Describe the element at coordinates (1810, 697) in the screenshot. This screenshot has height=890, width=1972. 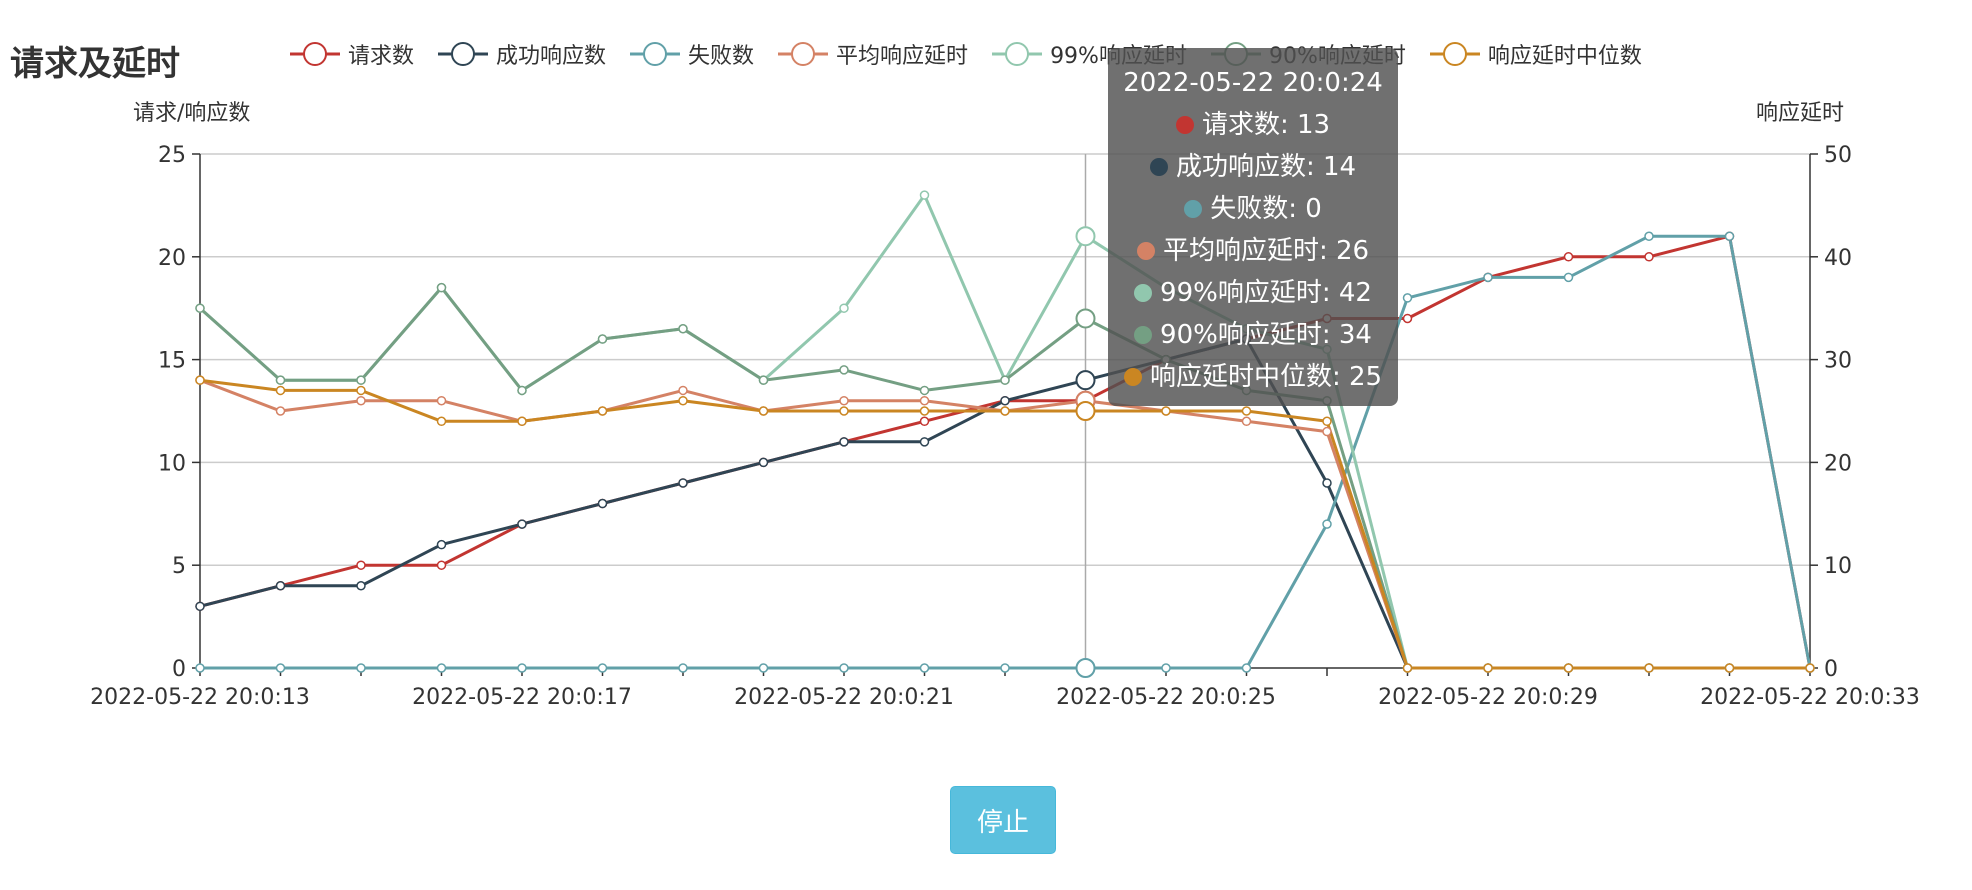
I see `x-tick-label: 2022-05-22 20:0:33` at that location.